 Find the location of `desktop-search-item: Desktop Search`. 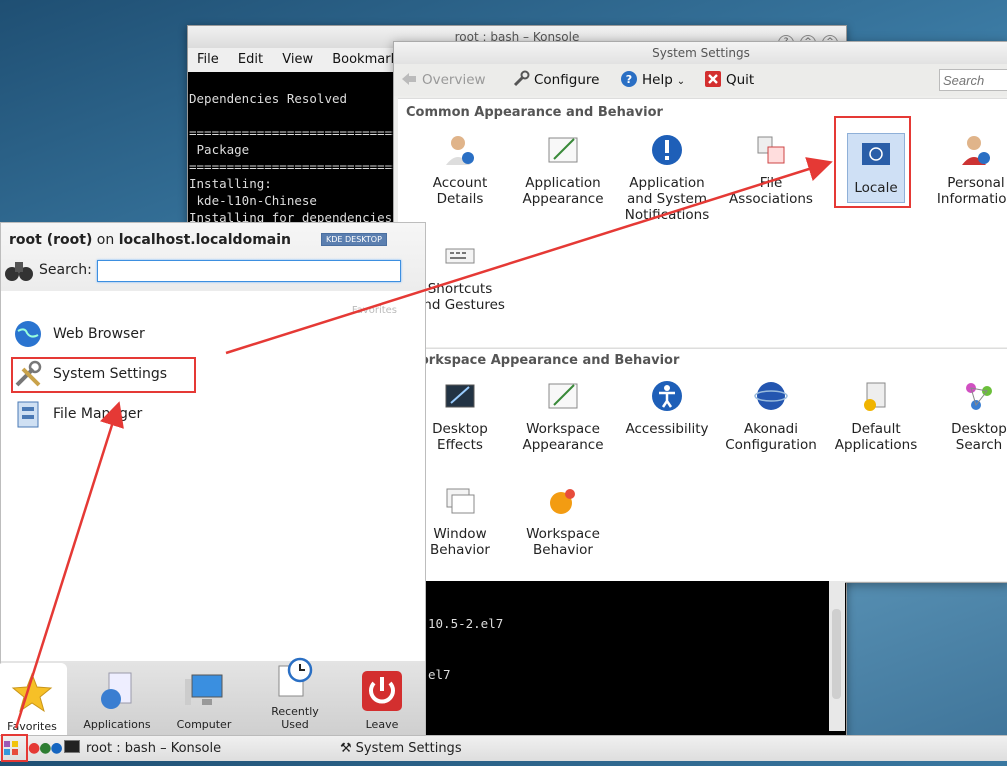

desktop-search-item: Desktop Search is located at coordinates (968, 416).